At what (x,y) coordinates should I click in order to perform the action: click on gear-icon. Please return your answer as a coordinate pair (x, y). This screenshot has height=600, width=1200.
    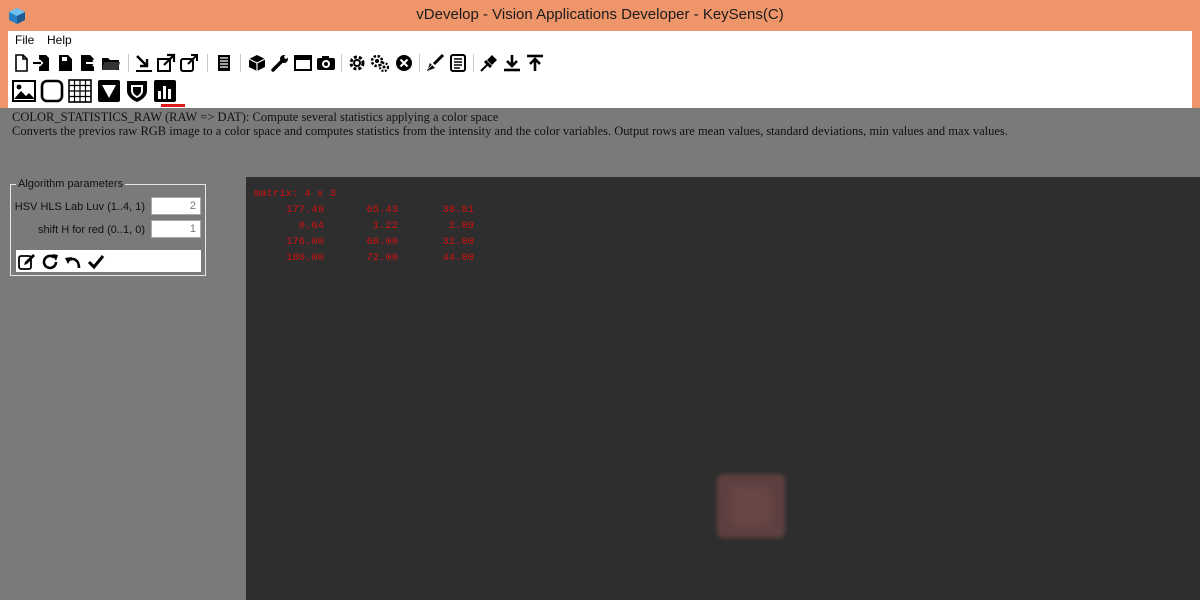
    Looking at the image, I should click on (357, 63).